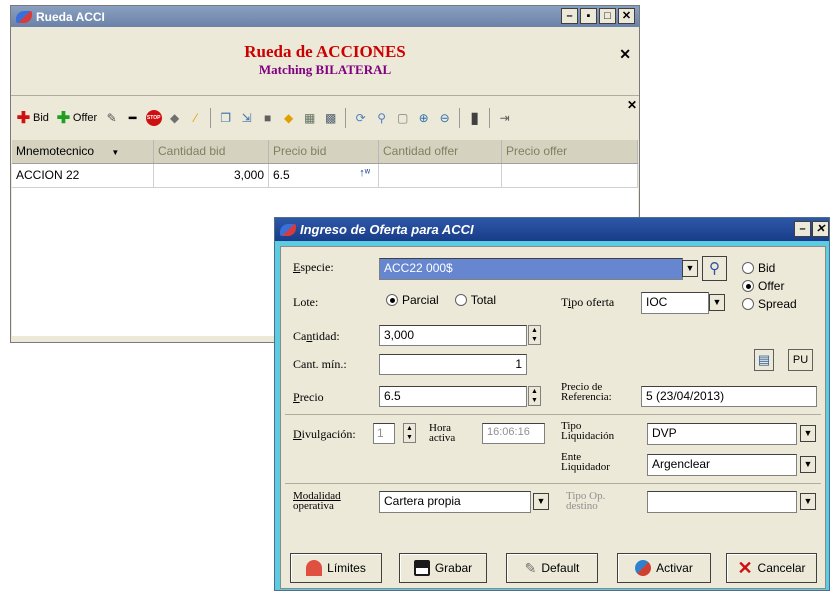  Describe the element at coordinates (443, 568) in the screenshot. I see `grabar-button: Grabar` at that location.